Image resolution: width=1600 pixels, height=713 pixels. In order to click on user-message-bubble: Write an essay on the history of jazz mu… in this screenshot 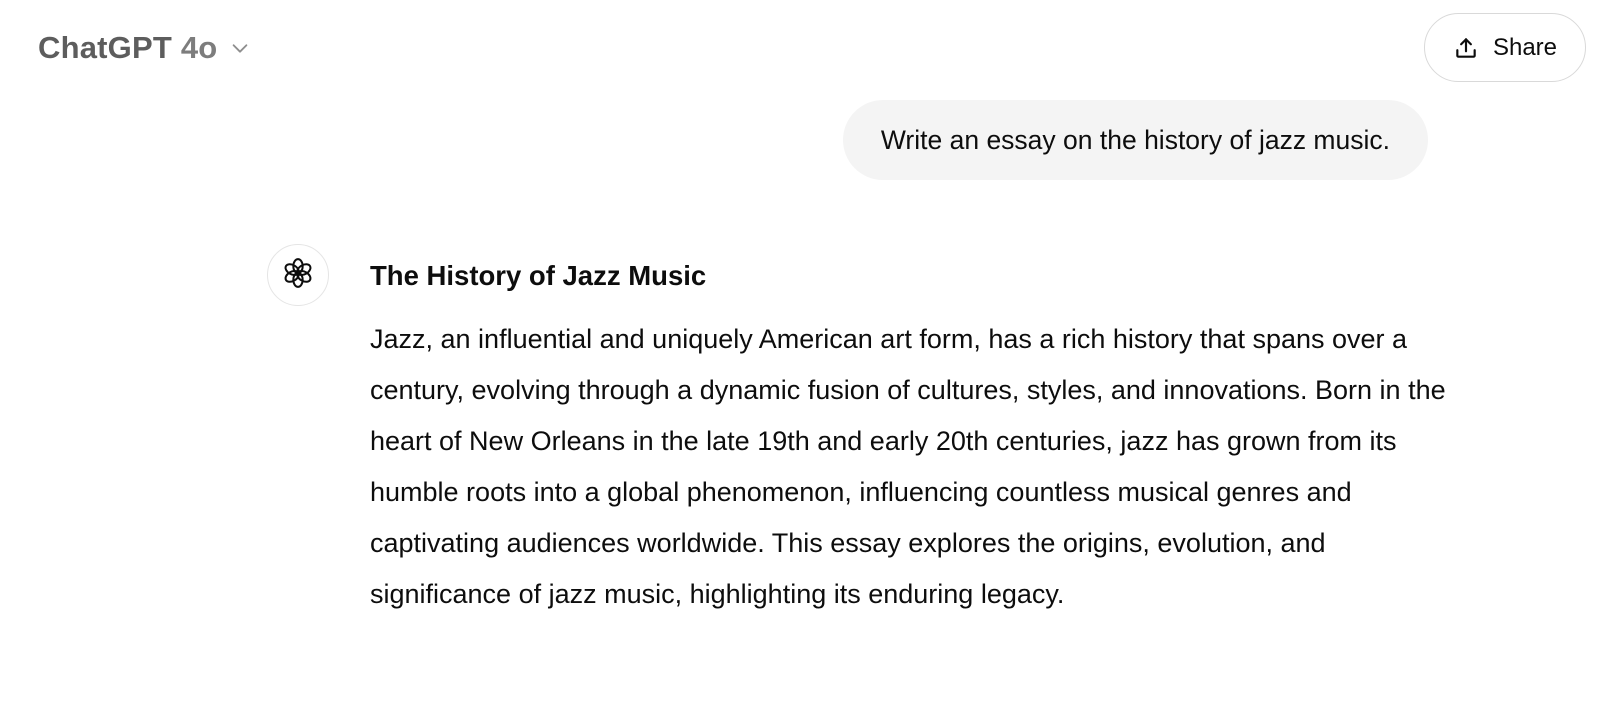, I will do `click(1135, 140)`.